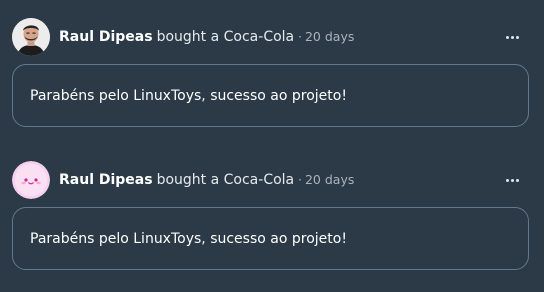 This screenshot has height=292, width=544. I want to click on pink-smiley-avatar-icon, so click(31, 180).